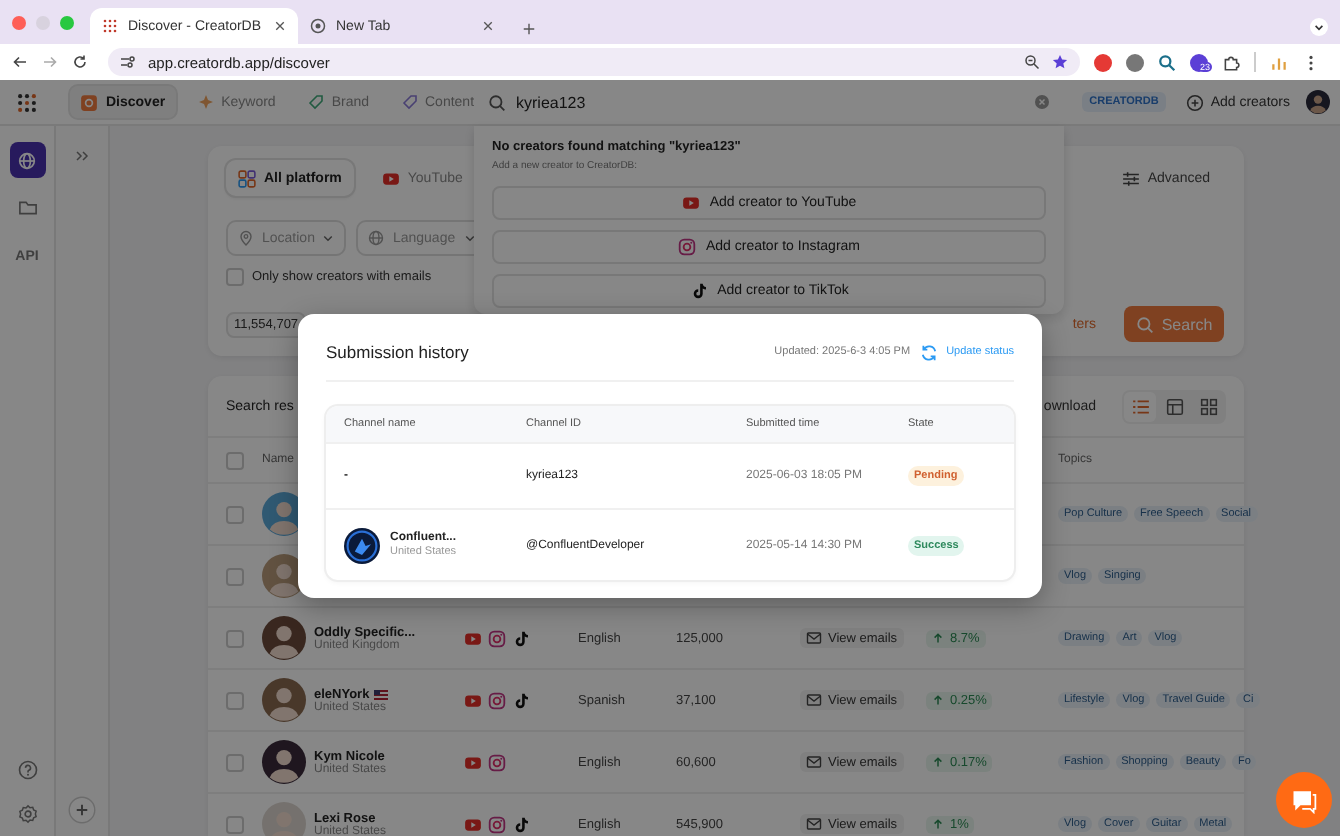  Describe the element at coordinates (27, 102) in the screenshot. I see `app-logo-icon` at that location.